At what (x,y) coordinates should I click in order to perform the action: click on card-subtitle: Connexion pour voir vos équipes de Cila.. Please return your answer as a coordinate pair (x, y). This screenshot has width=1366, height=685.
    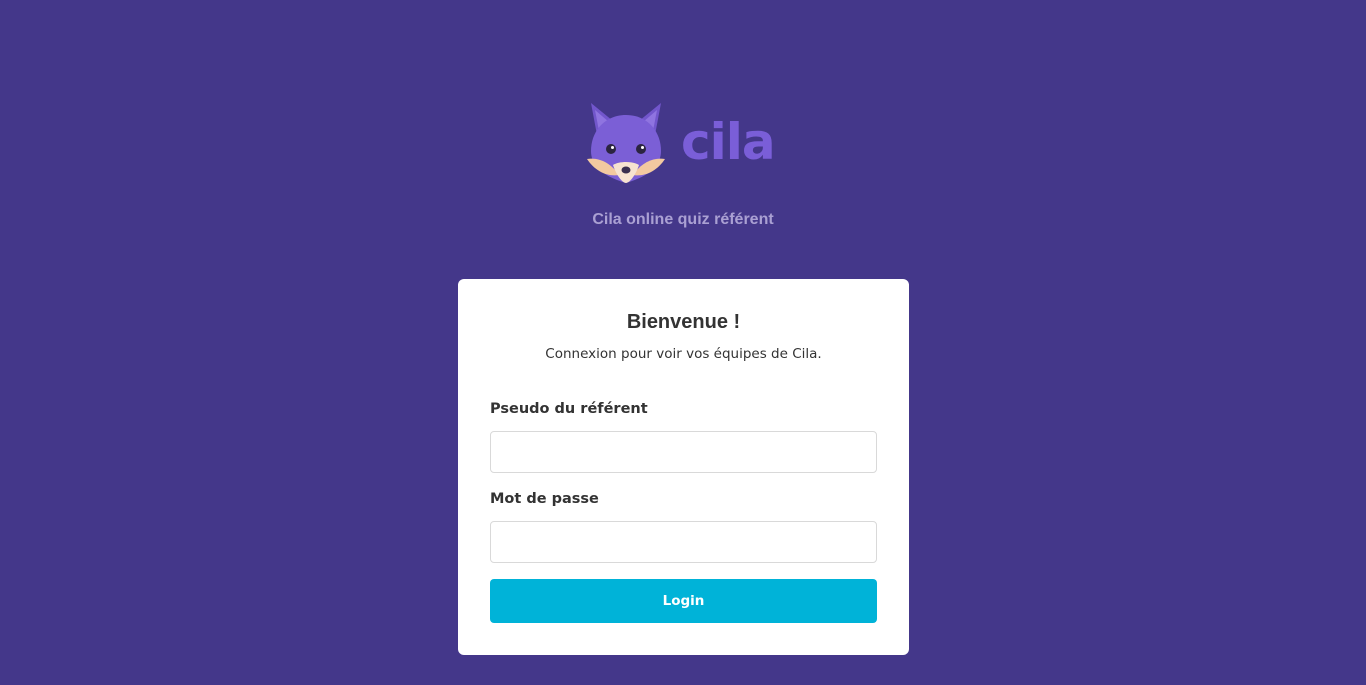
    Looking at the image, I should click on (683, 354).